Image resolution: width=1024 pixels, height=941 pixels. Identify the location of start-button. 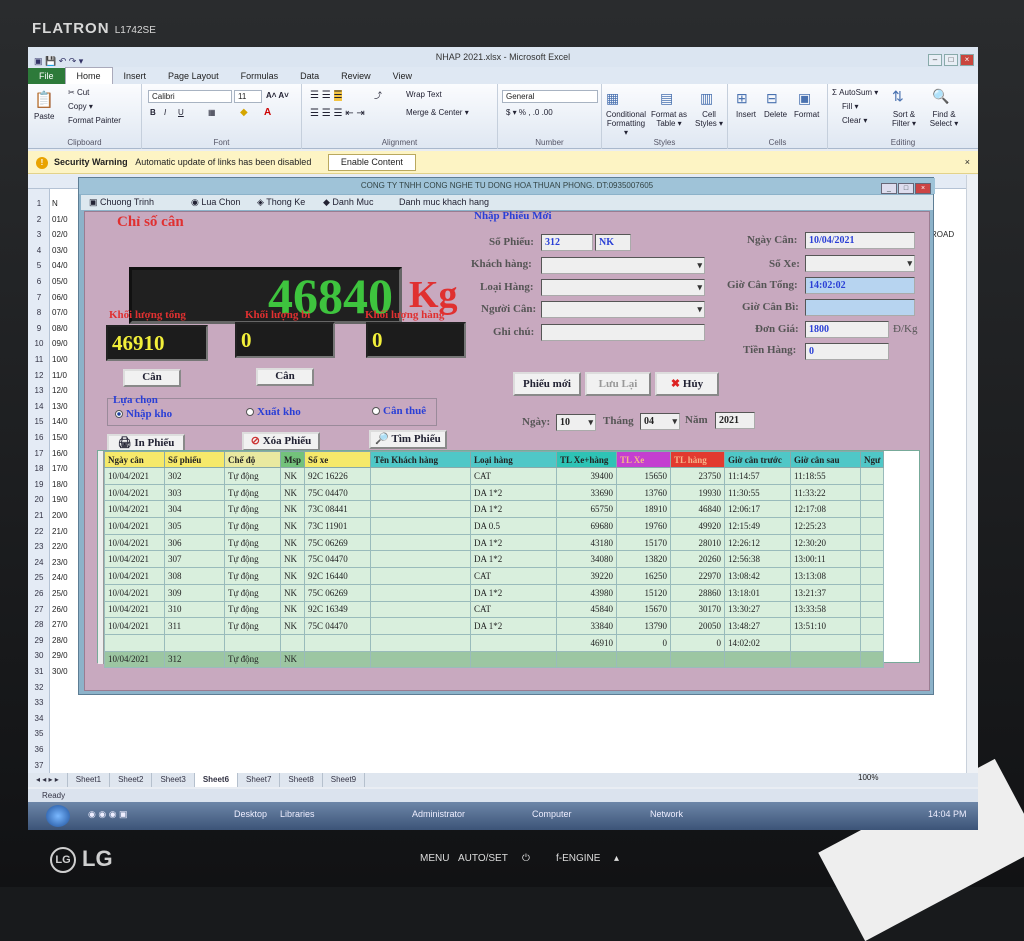
(58, 816).